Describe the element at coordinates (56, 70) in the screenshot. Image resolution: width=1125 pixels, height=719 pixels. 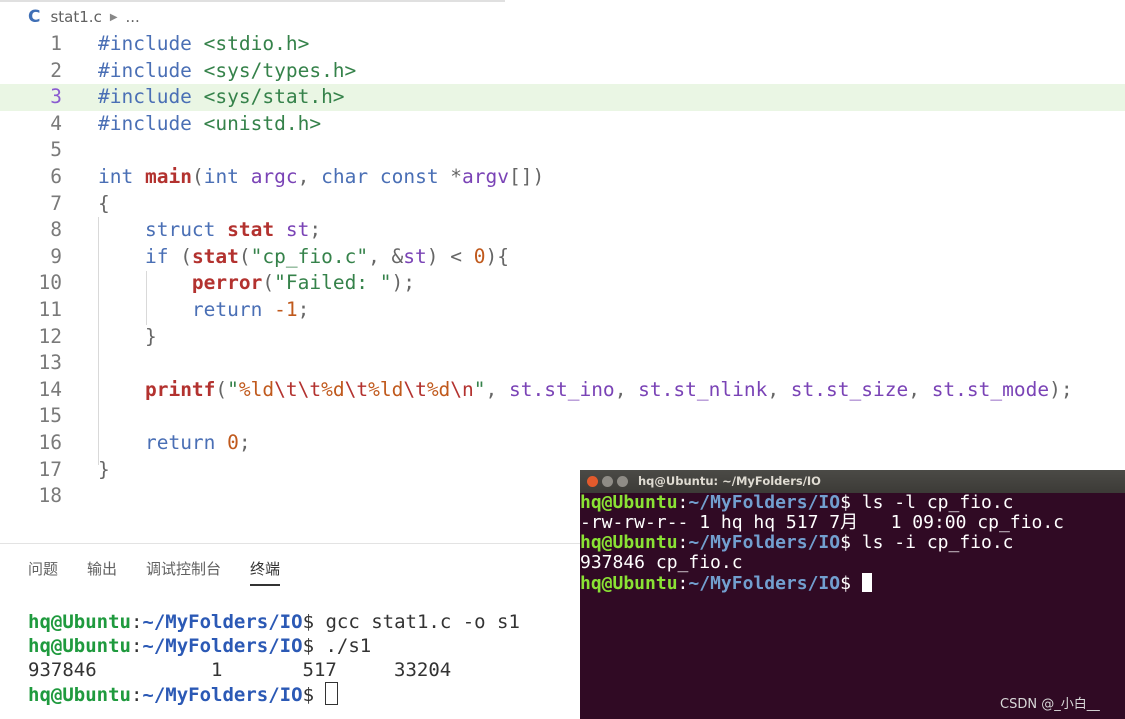
I see `line-number: 2` at that location.